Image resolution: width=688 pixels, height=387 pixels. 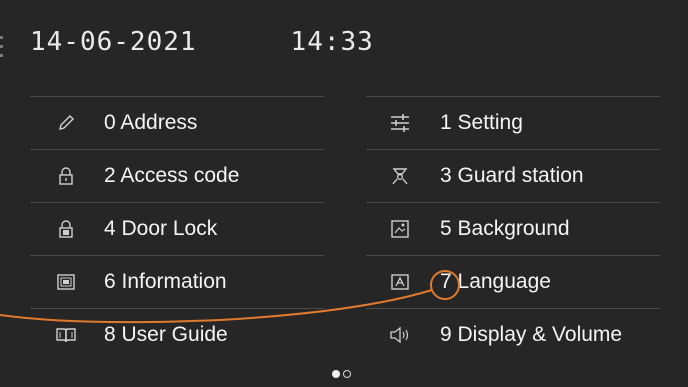 What do you see at coordinates (216, 306) in the screenshot?
I see `annotation-pointer` at bounding box center [216, 306].